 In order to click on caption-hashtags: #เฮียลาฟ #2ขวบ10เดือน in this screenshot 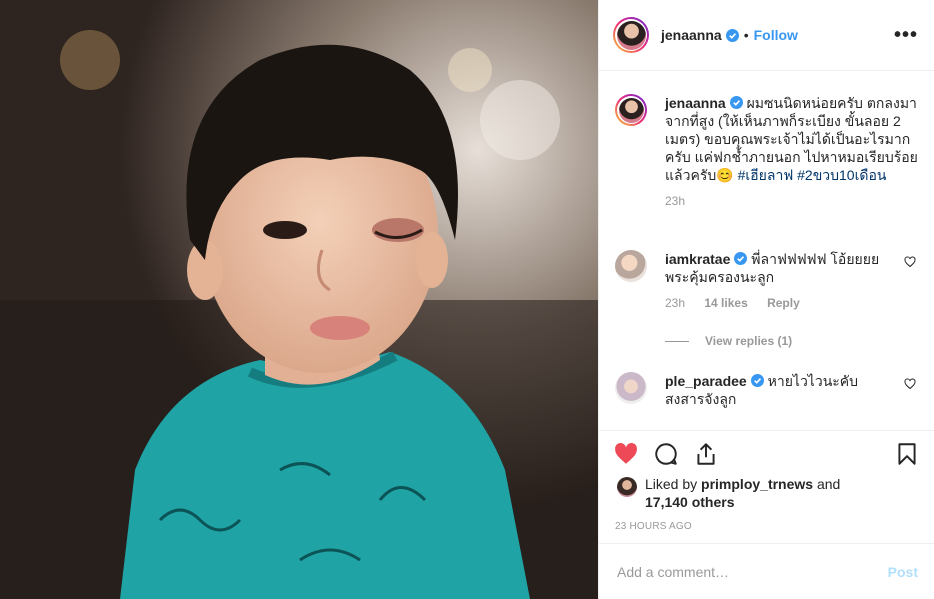, I will do `click(812, 175)`.